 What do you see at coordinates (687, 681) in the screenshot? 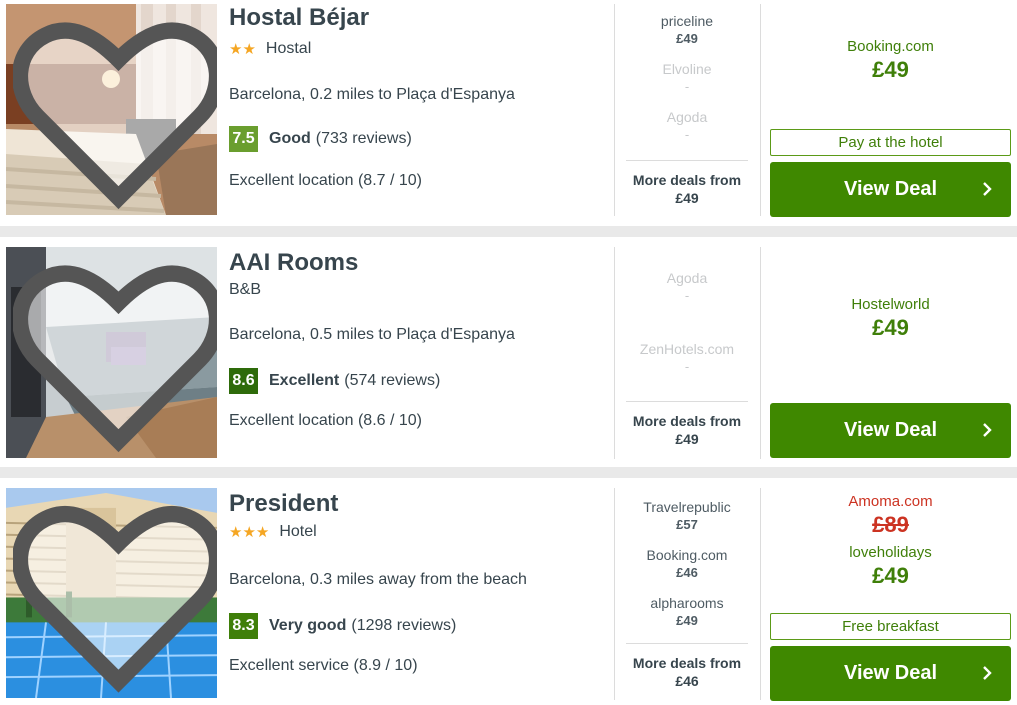
I see `more-deals-price: £46` at bounding box center [687, 681].